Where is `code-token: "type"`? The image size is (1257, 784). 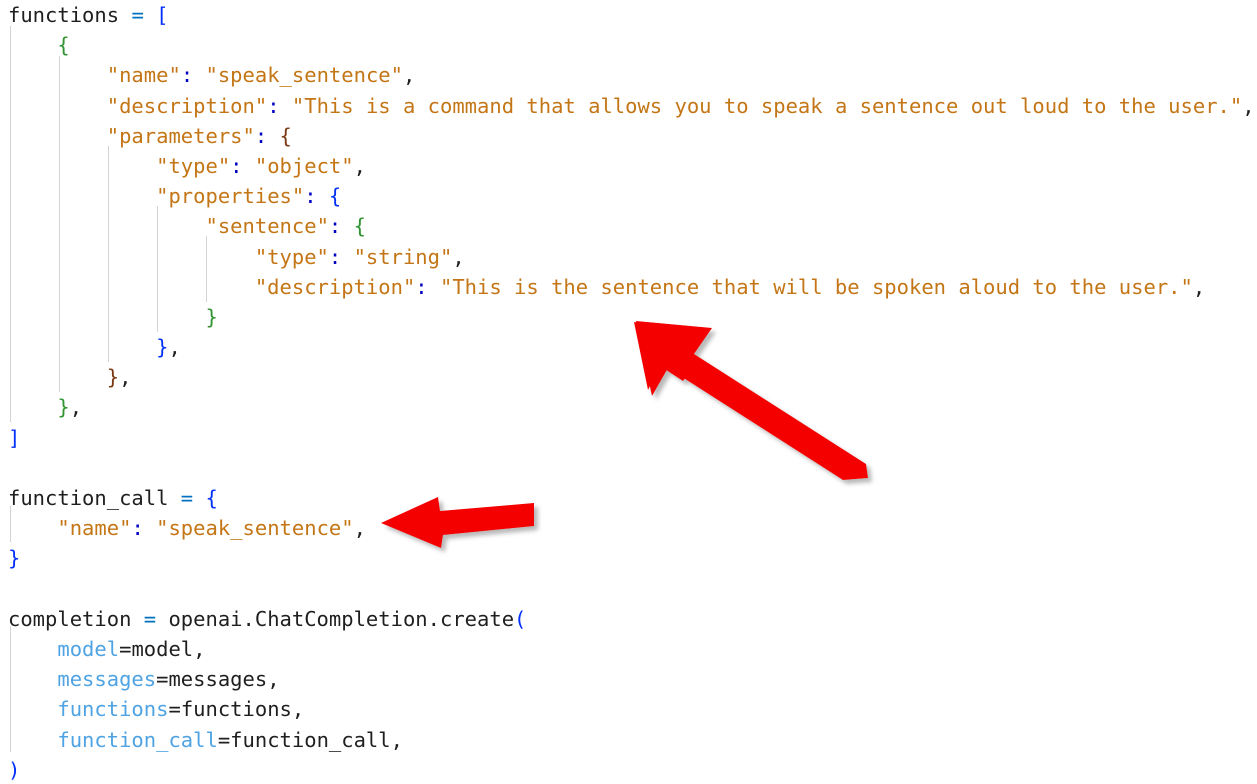
code-token: "type" is located at coordinates (193, 165).